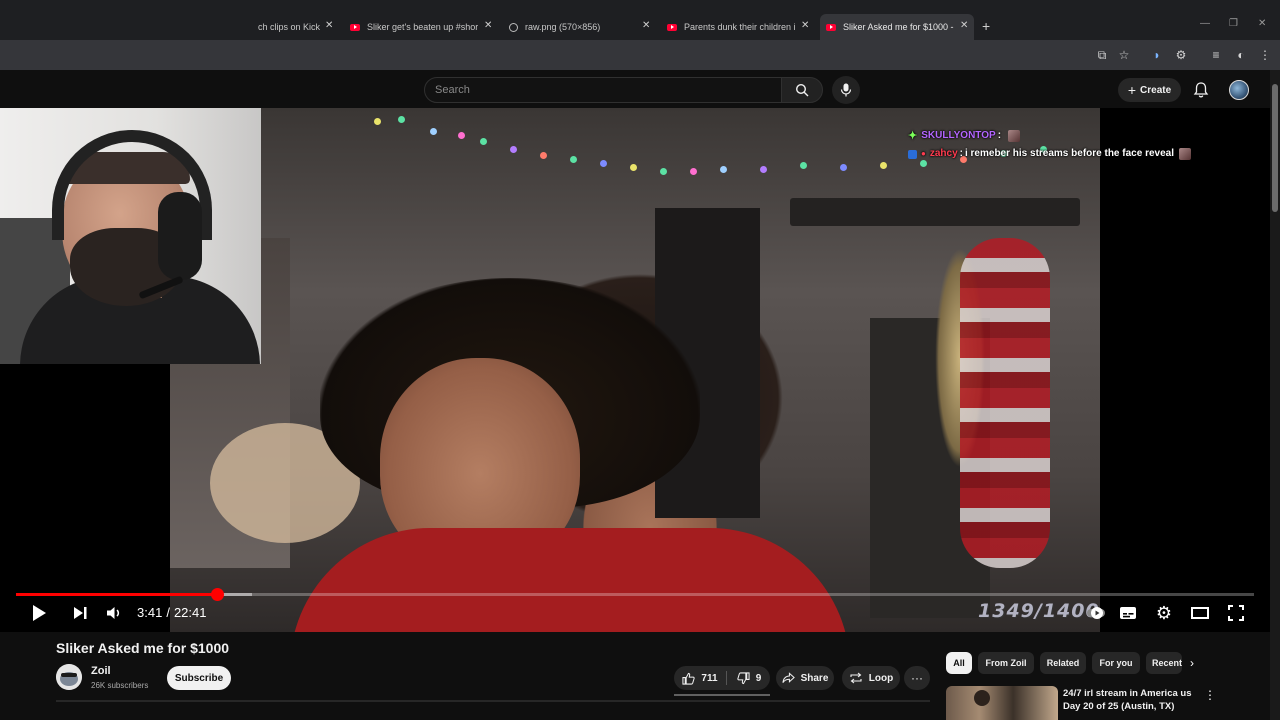  I want to click on thumbs-down-icon, so click(743, 677).